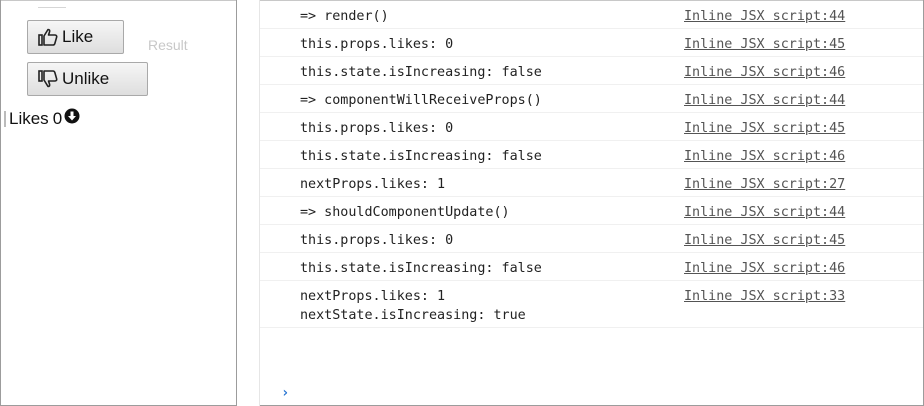 This screenshot has width=924, height=406. I want to click on console-gutter, so click(248, 203).